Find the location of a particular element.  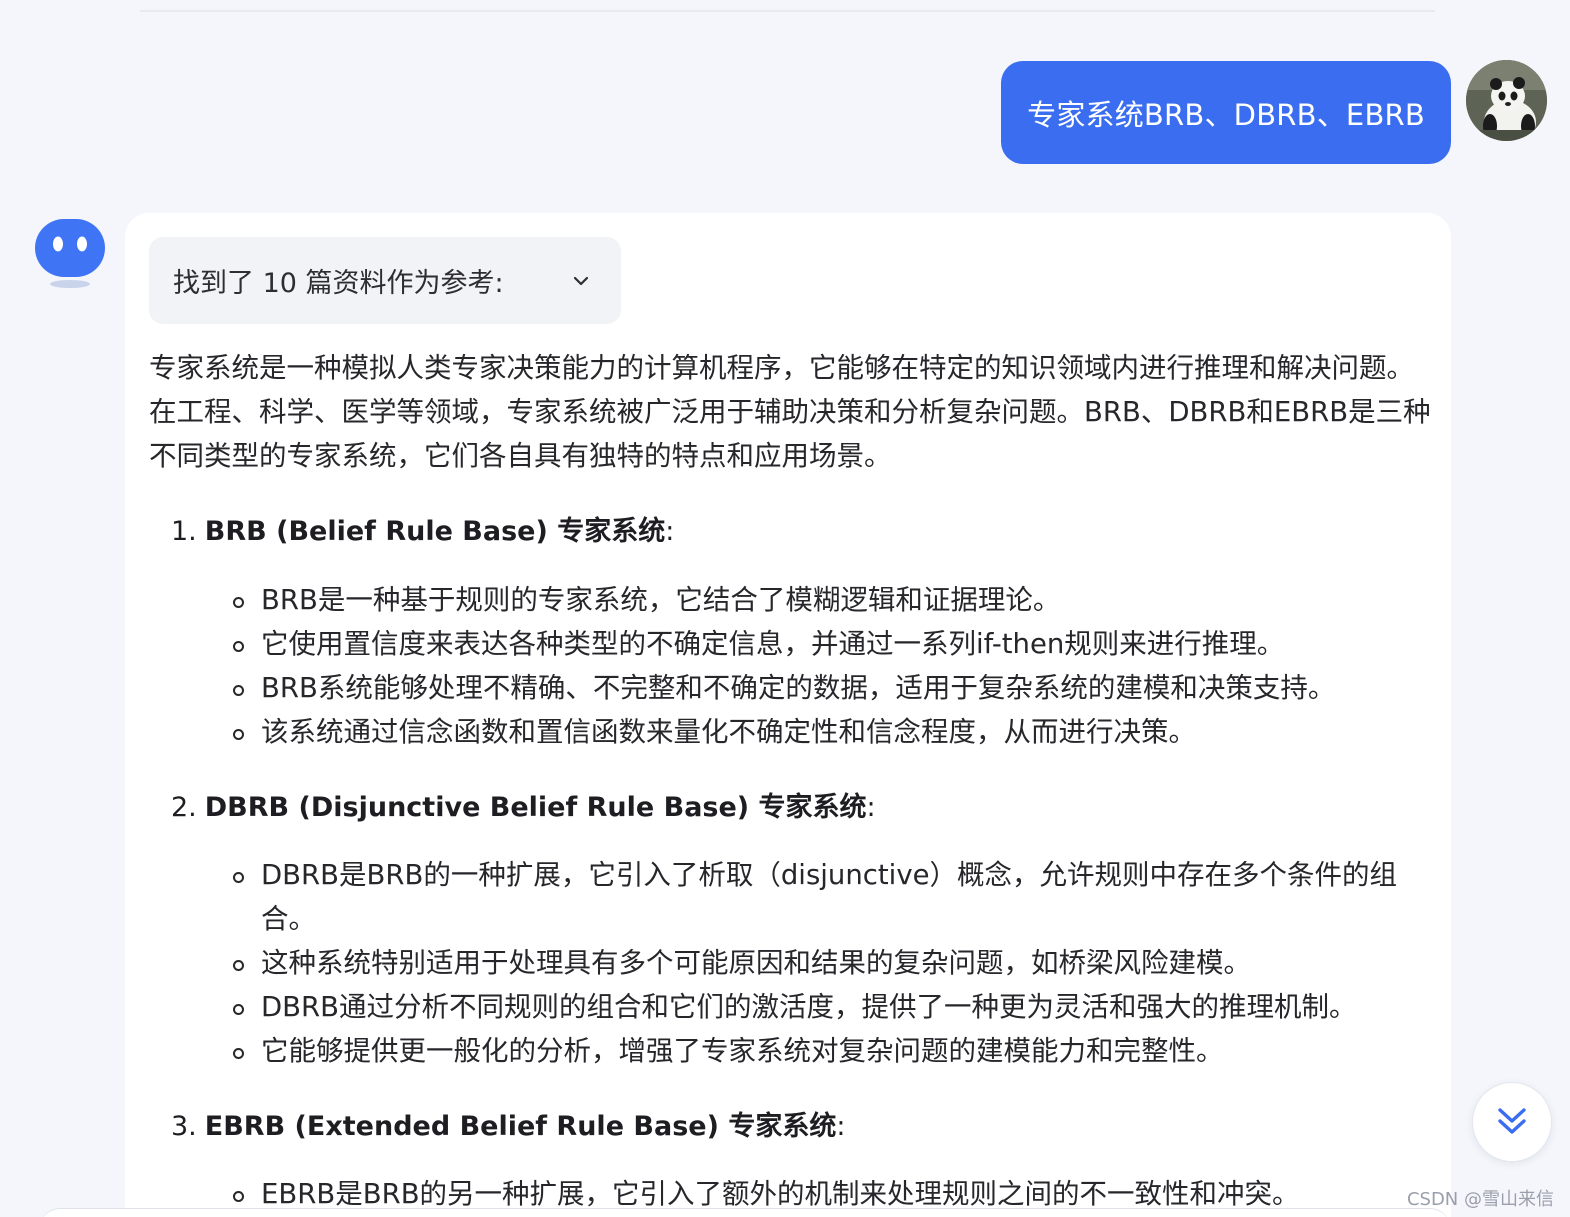

panda-avatar-icon is located at coordinates (1506, 100).